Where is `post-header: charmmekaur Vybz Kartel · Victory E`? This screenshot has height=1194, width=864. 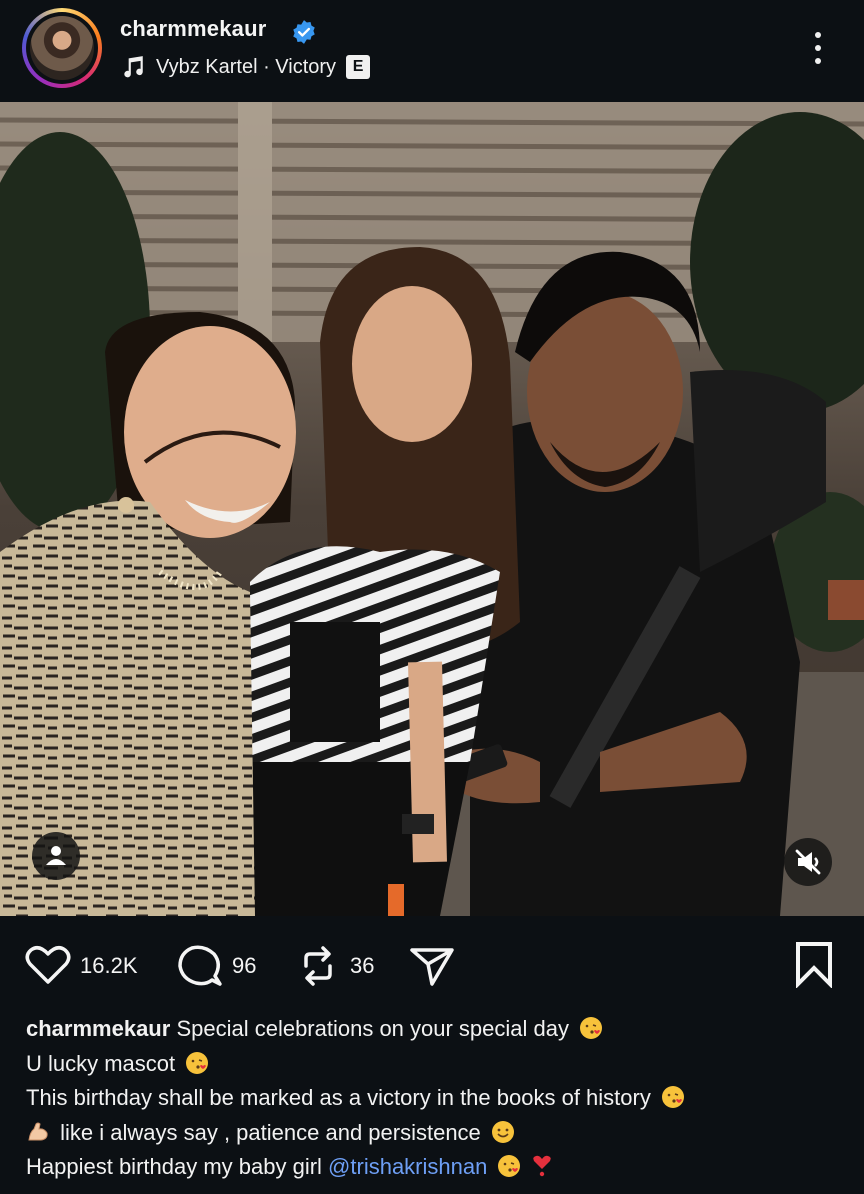
post-header: charmmekaur Vybz Kartel · Victory E is located at coordinates (432, 50).